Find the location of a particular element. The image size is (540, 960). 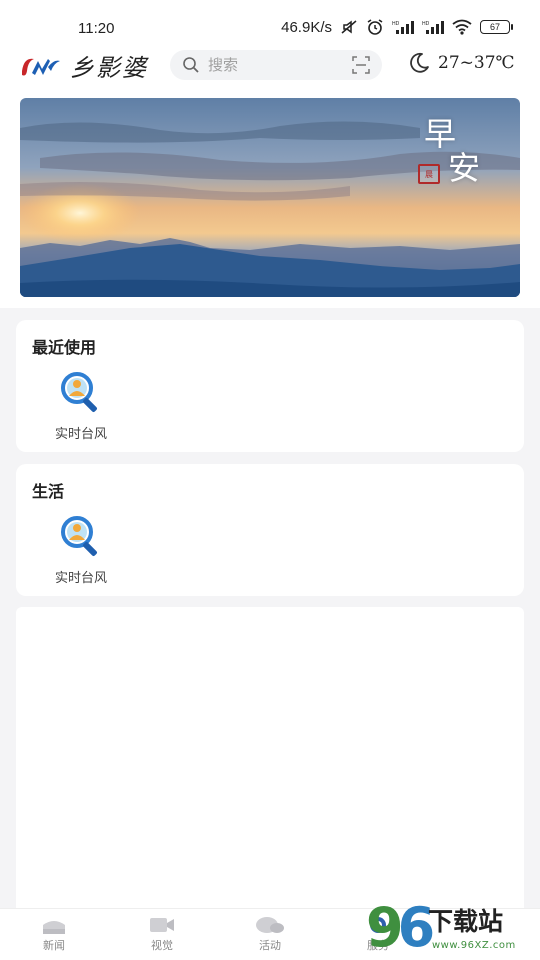

nav-label-activity: 活动 is located at coordinates (270, 945).